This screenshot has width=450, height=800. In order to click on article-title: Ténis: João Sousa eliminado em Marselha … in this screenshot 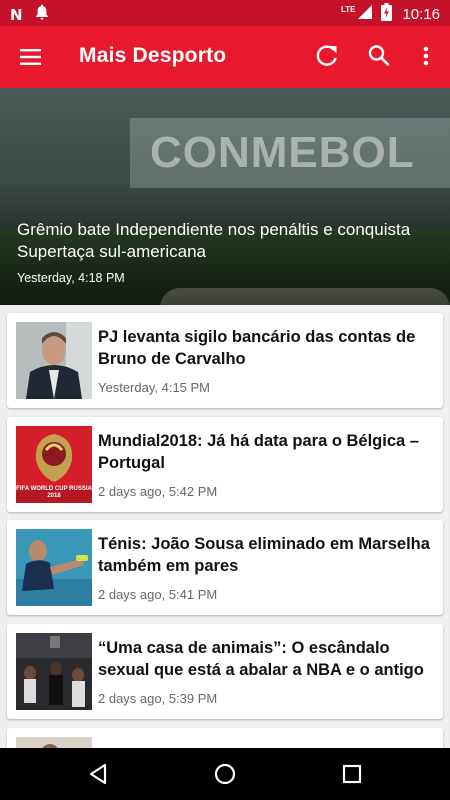, I will do `click(264, 555)`.